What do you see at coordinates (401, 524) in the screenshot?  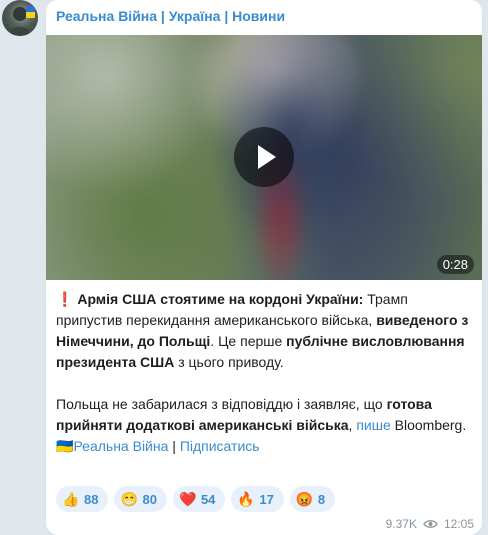 I see `view-count: 9.37K` at bounding box center [401, 524].